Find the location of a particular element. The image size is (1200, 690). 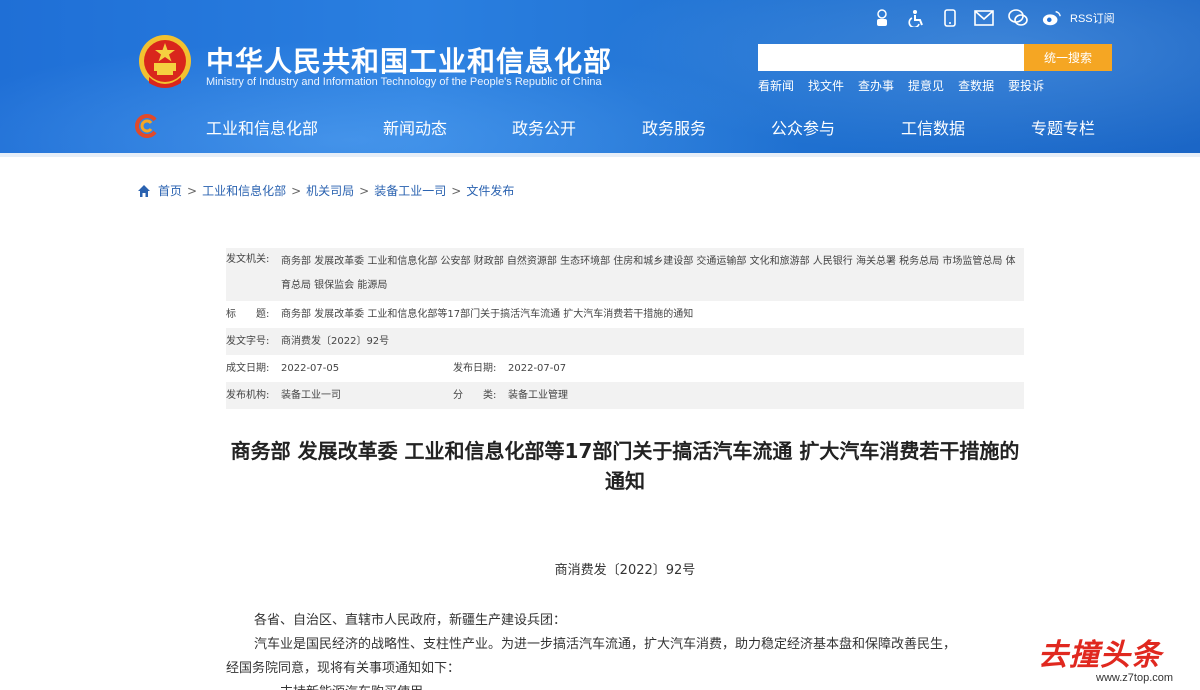

search-button: 统一搜索 is located at coordinates (1068, 57).